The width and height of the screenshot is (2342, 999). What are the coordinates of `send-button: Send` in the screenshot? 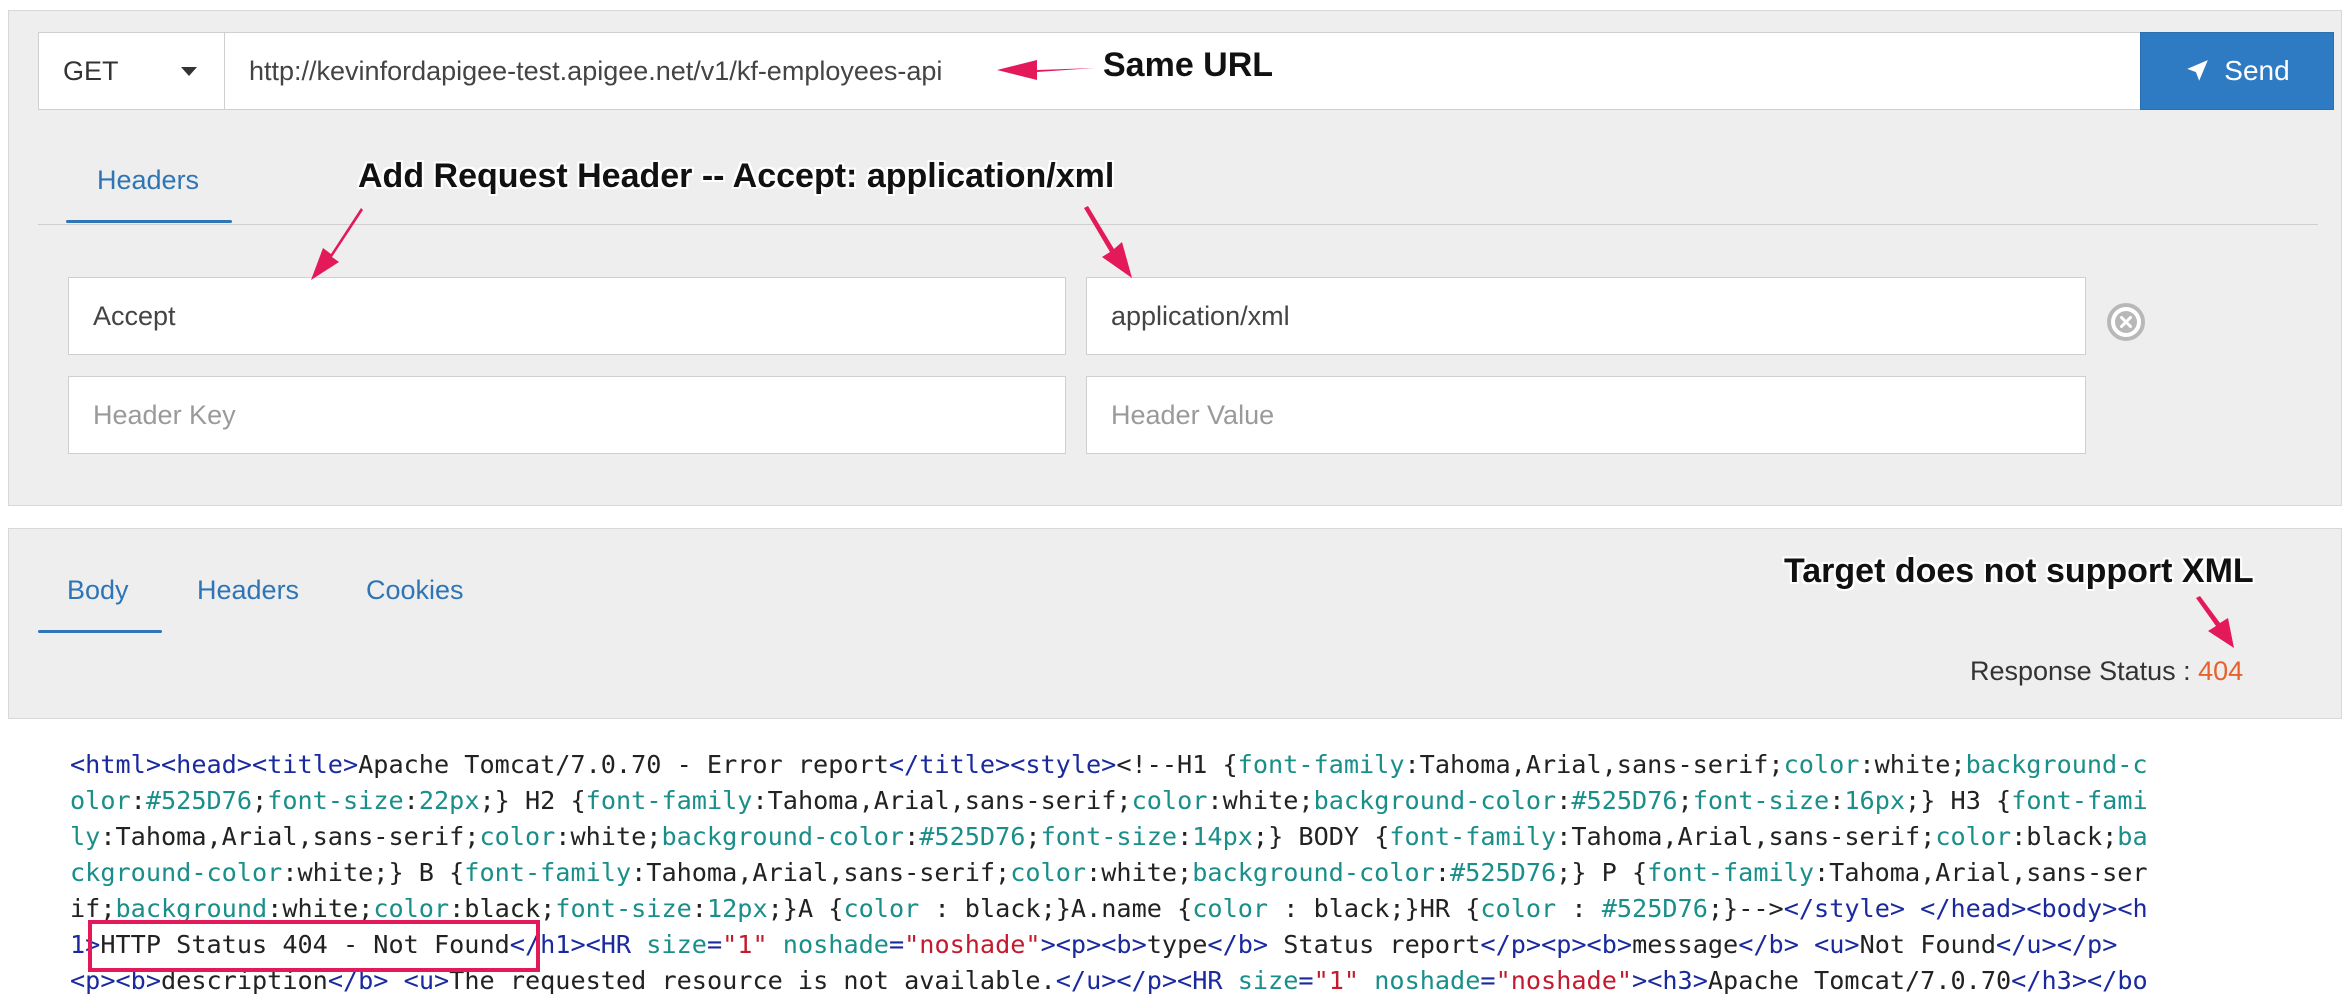 It's located at (2237, 71).